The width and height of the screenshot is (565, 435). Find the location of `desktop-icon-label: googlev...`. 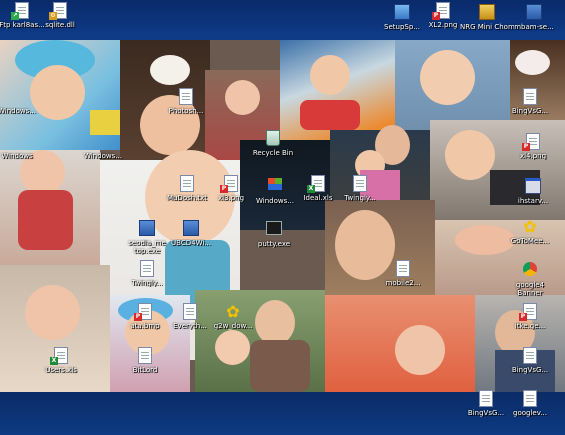

desktop-icon-label: googlev... is located at coordinates (530, 413).